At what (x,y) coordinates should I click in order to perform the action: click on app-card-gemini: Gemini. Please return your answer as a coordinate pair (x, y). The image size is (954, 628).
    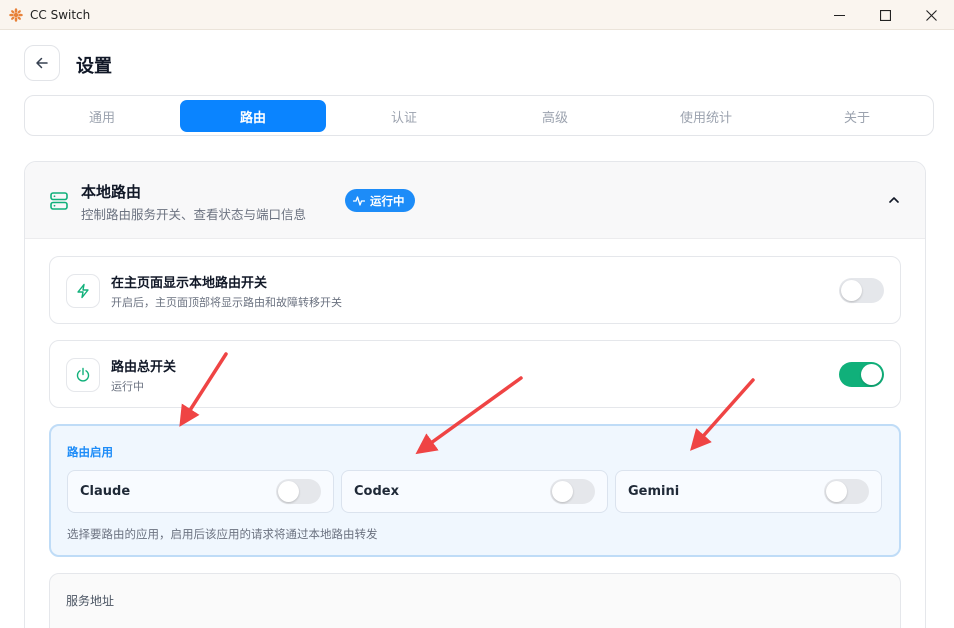
    Looking at the image, I should click on (748, 491).